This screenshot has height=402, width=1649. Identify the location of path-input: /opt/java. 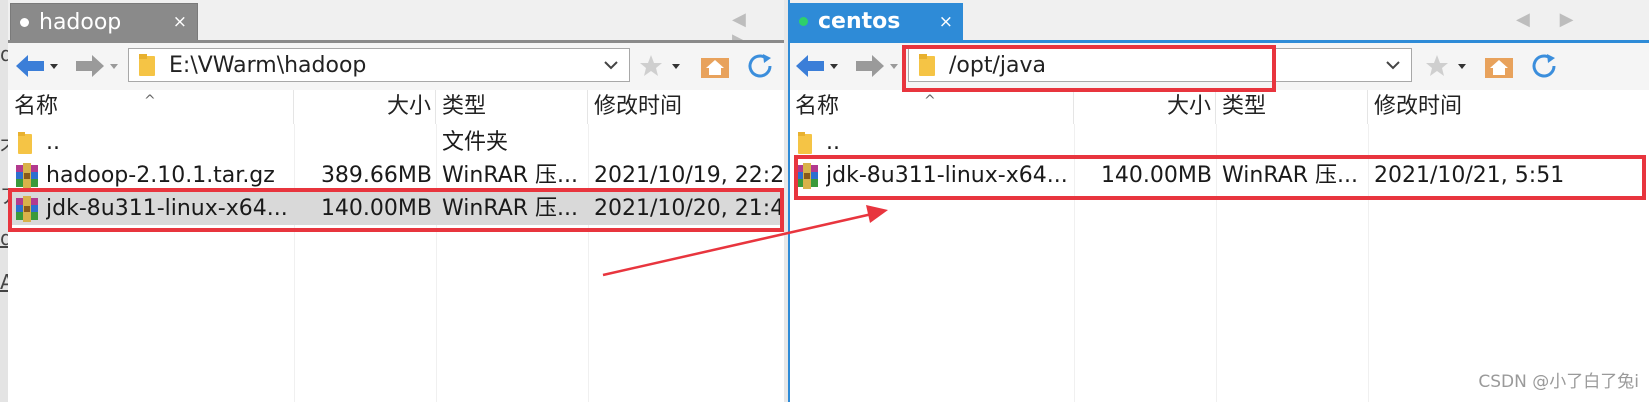
(1160, 65).